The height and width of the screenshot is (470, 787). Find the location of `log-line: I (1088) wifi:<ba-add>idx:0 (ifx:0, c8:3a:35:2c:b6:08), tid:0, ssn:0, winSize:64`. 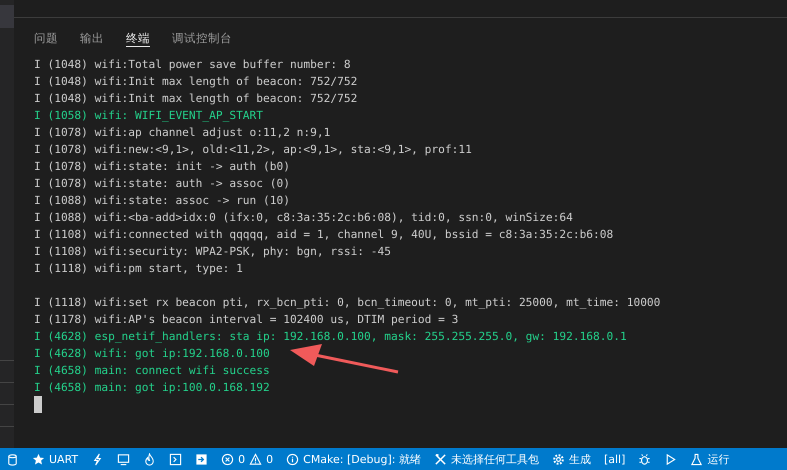

log-line: I (1088) wifi:<ba-add>idx:0 (ifx:0, c8:3a:35:2c:b6:08), tid:0, ssn:0, winSize:64 is located at coordinates (304, 218).